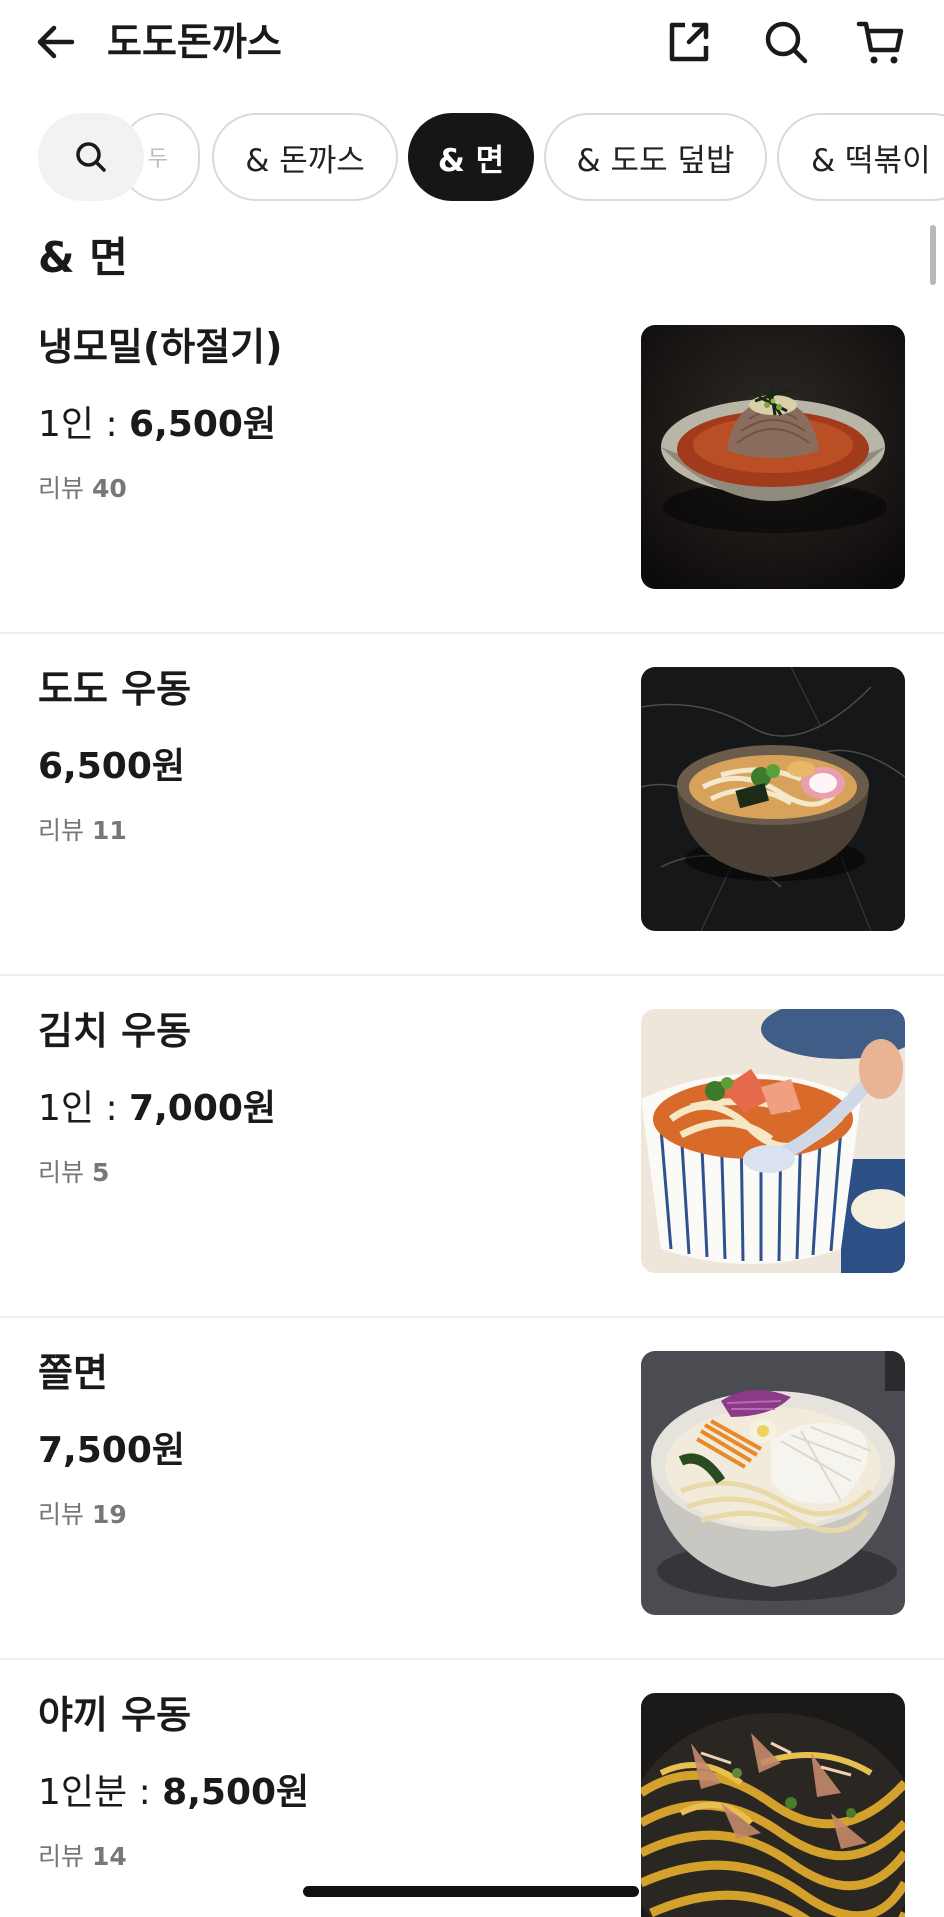  I want to click on cart-icon, so click(880, 42).